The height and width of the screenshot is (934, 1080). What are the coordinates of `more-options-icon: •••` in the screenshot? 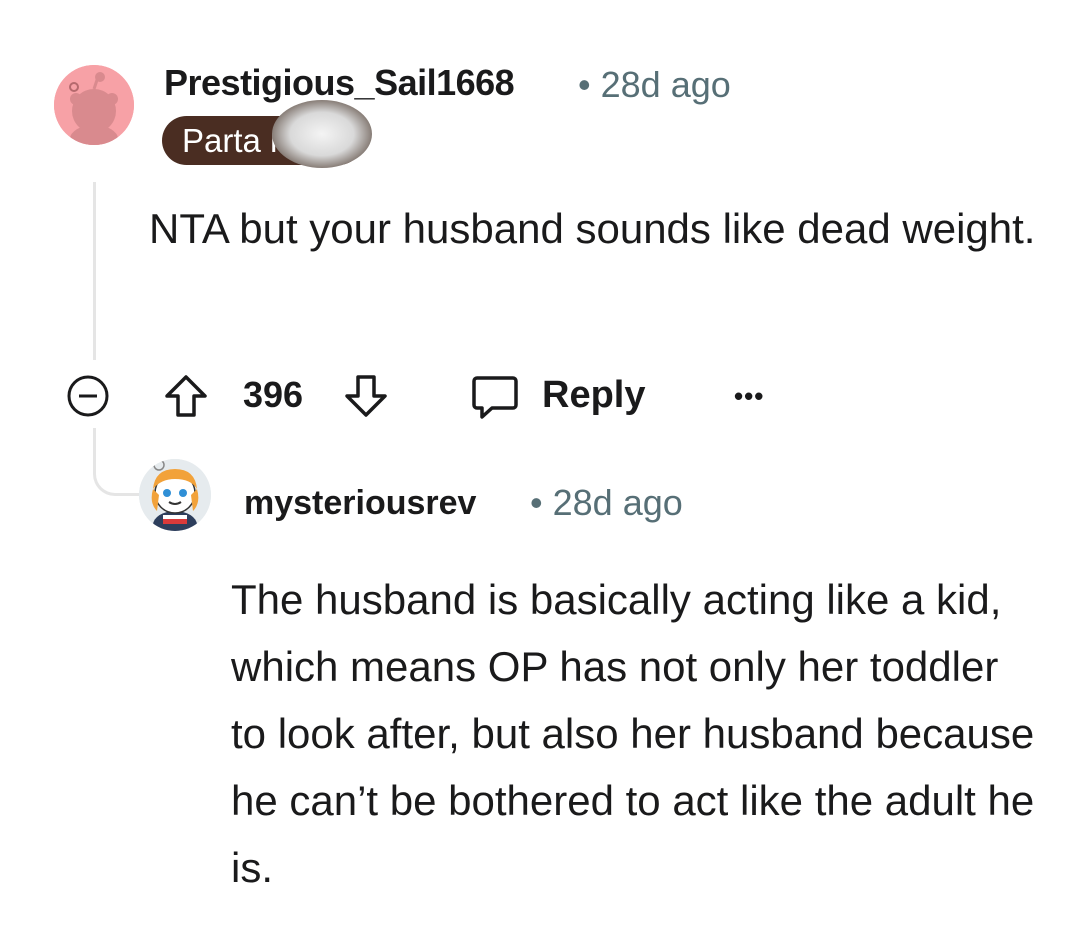 It's located at (754, 396).